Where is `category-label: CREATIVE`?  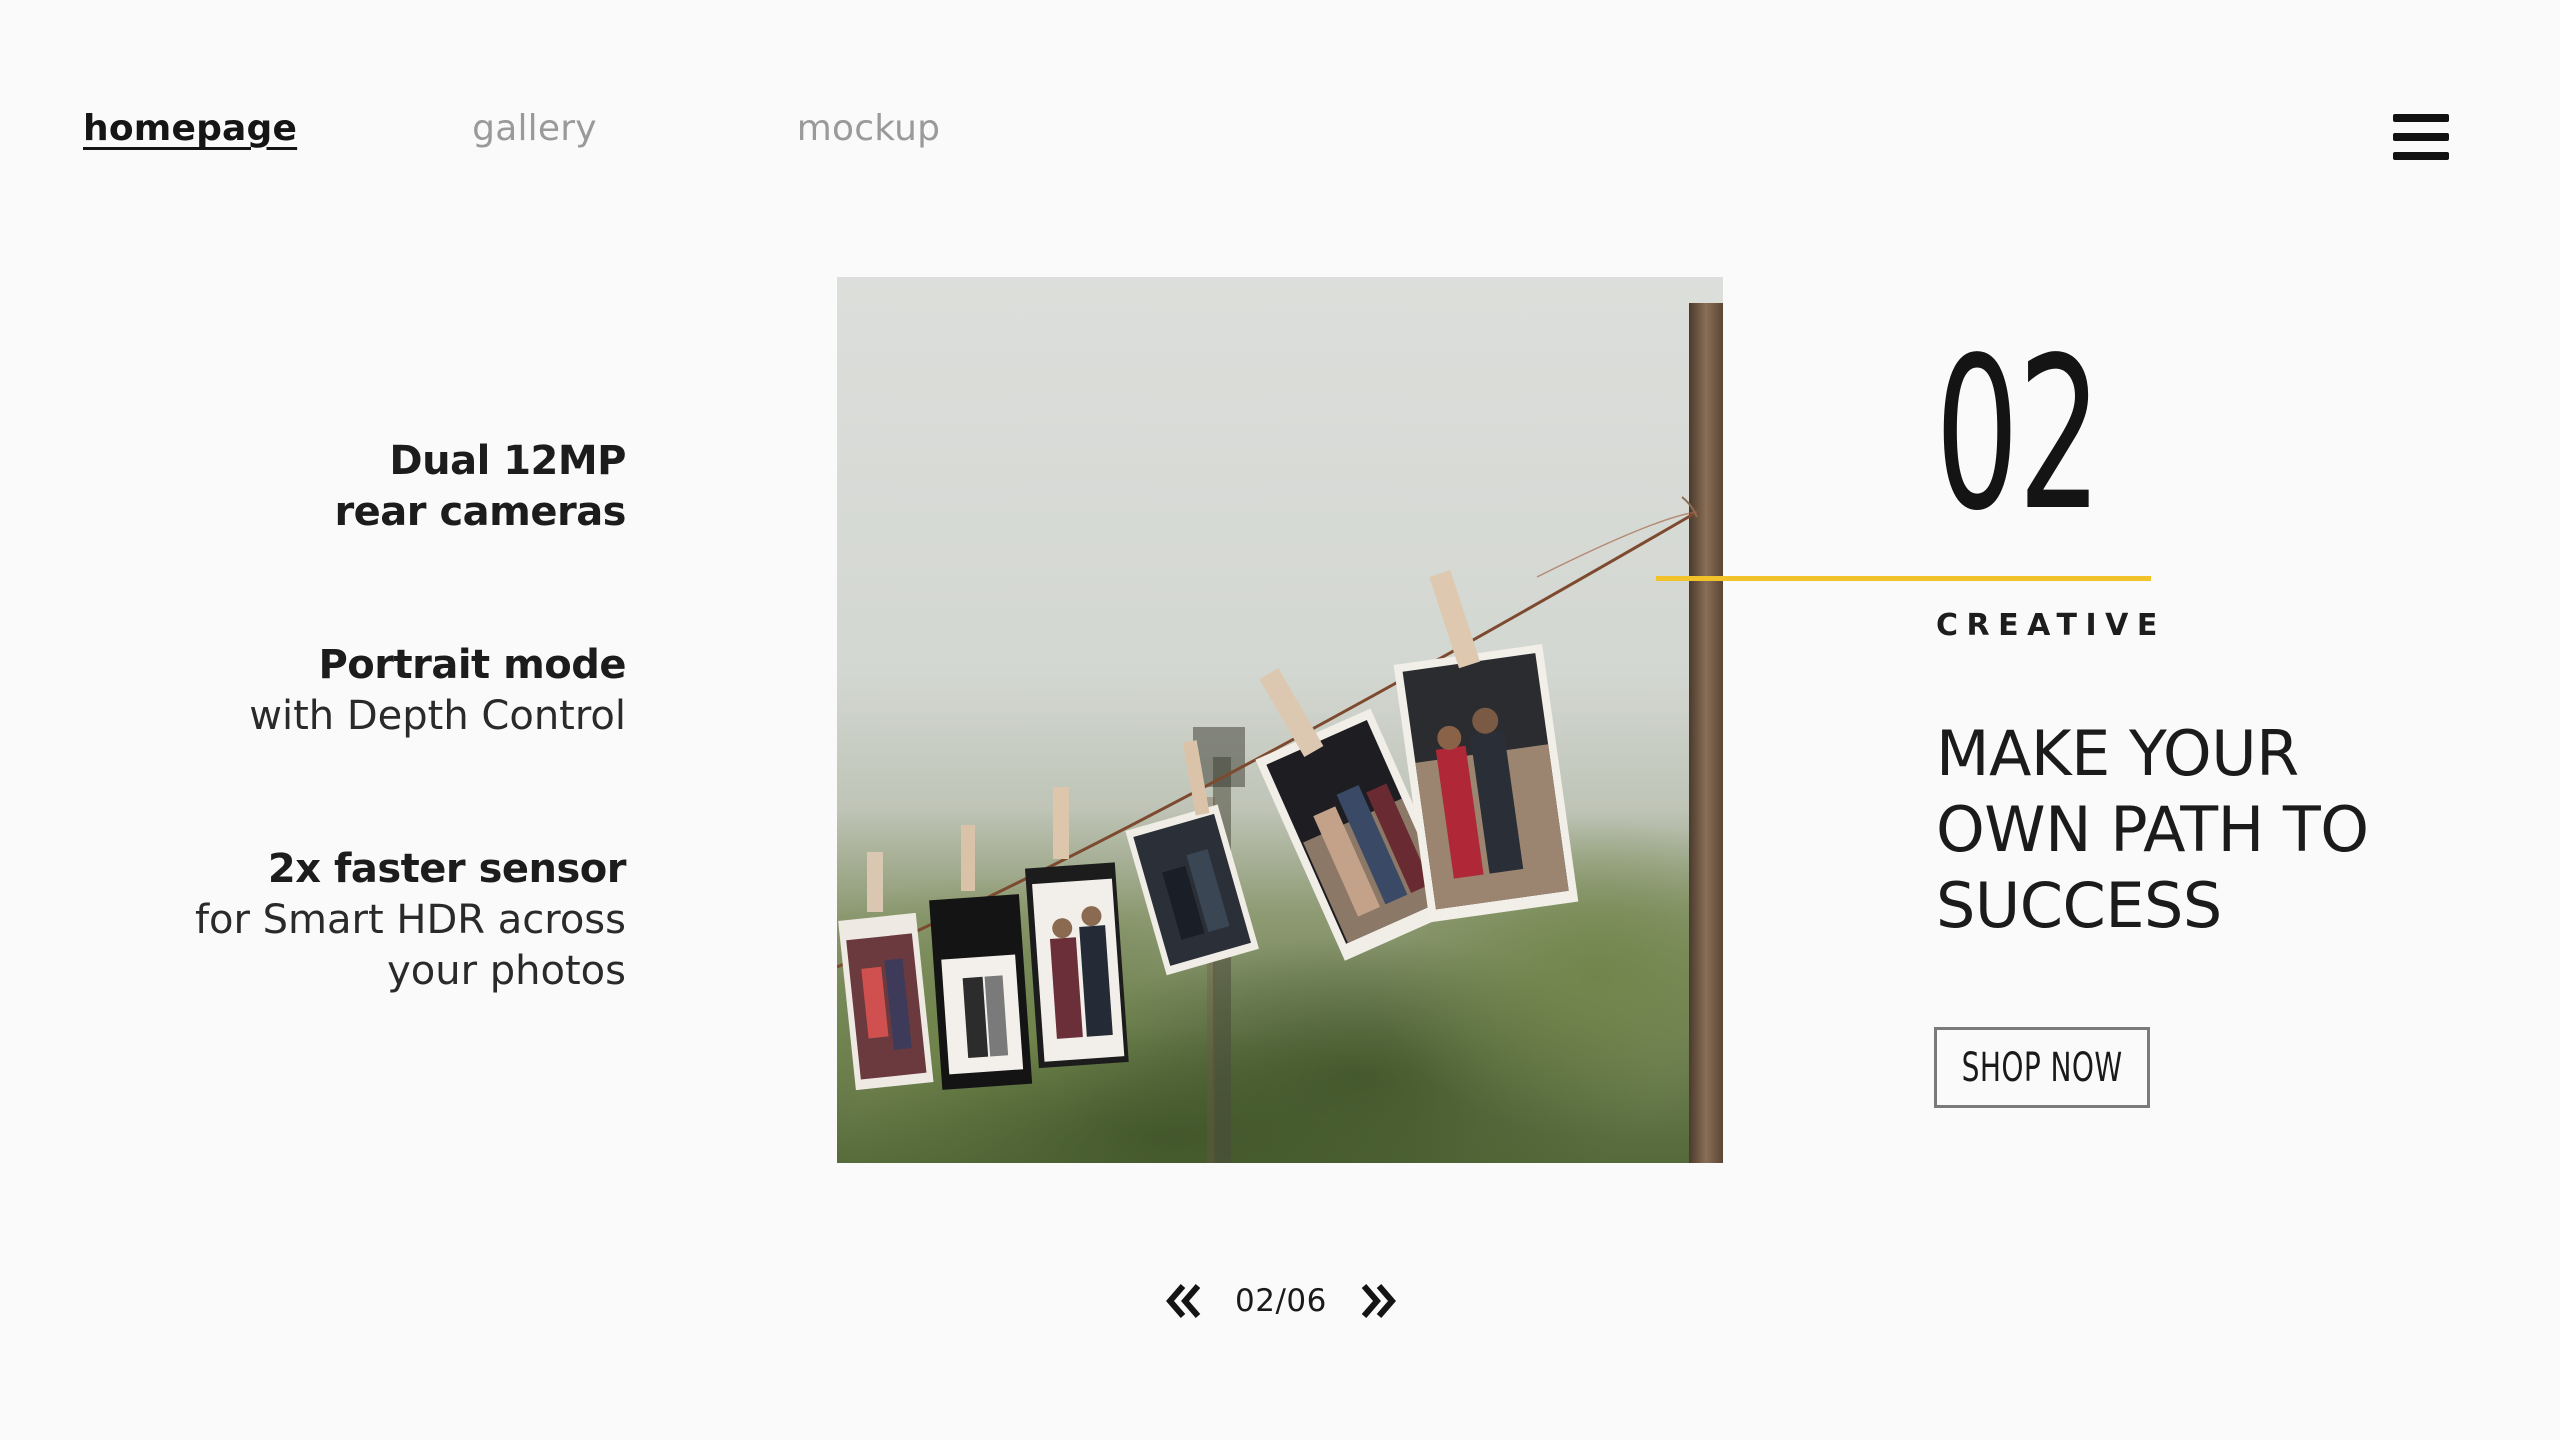 category-label: CREATIVE is located at coordinates (2051, 625).